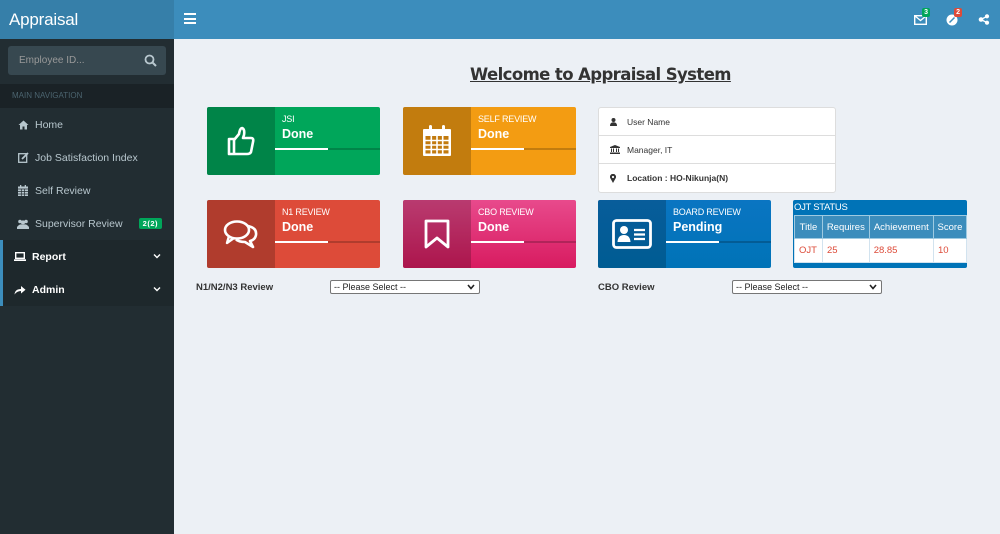 Image resolution: width=1000 pixels, height=534 pixels. What do you see at coordinates (958, 12) in the screenshot?
I see `tasks-count-badge: 2` at bounding box center [958, 12].